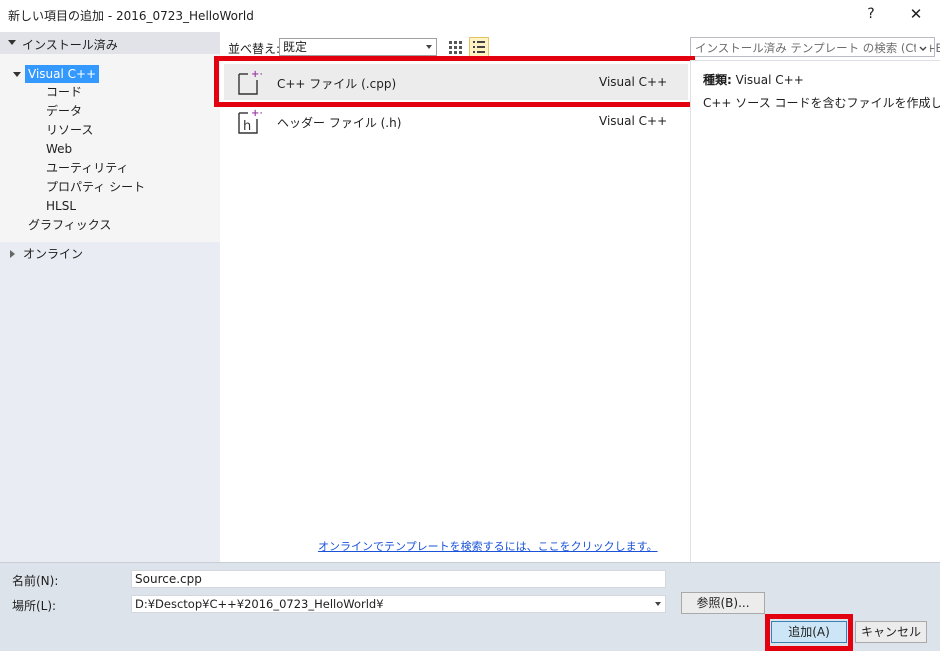 Image resolution: width=940 pixels, height=651 pixels. I want to click on svg-text: h, so click(247, 126).